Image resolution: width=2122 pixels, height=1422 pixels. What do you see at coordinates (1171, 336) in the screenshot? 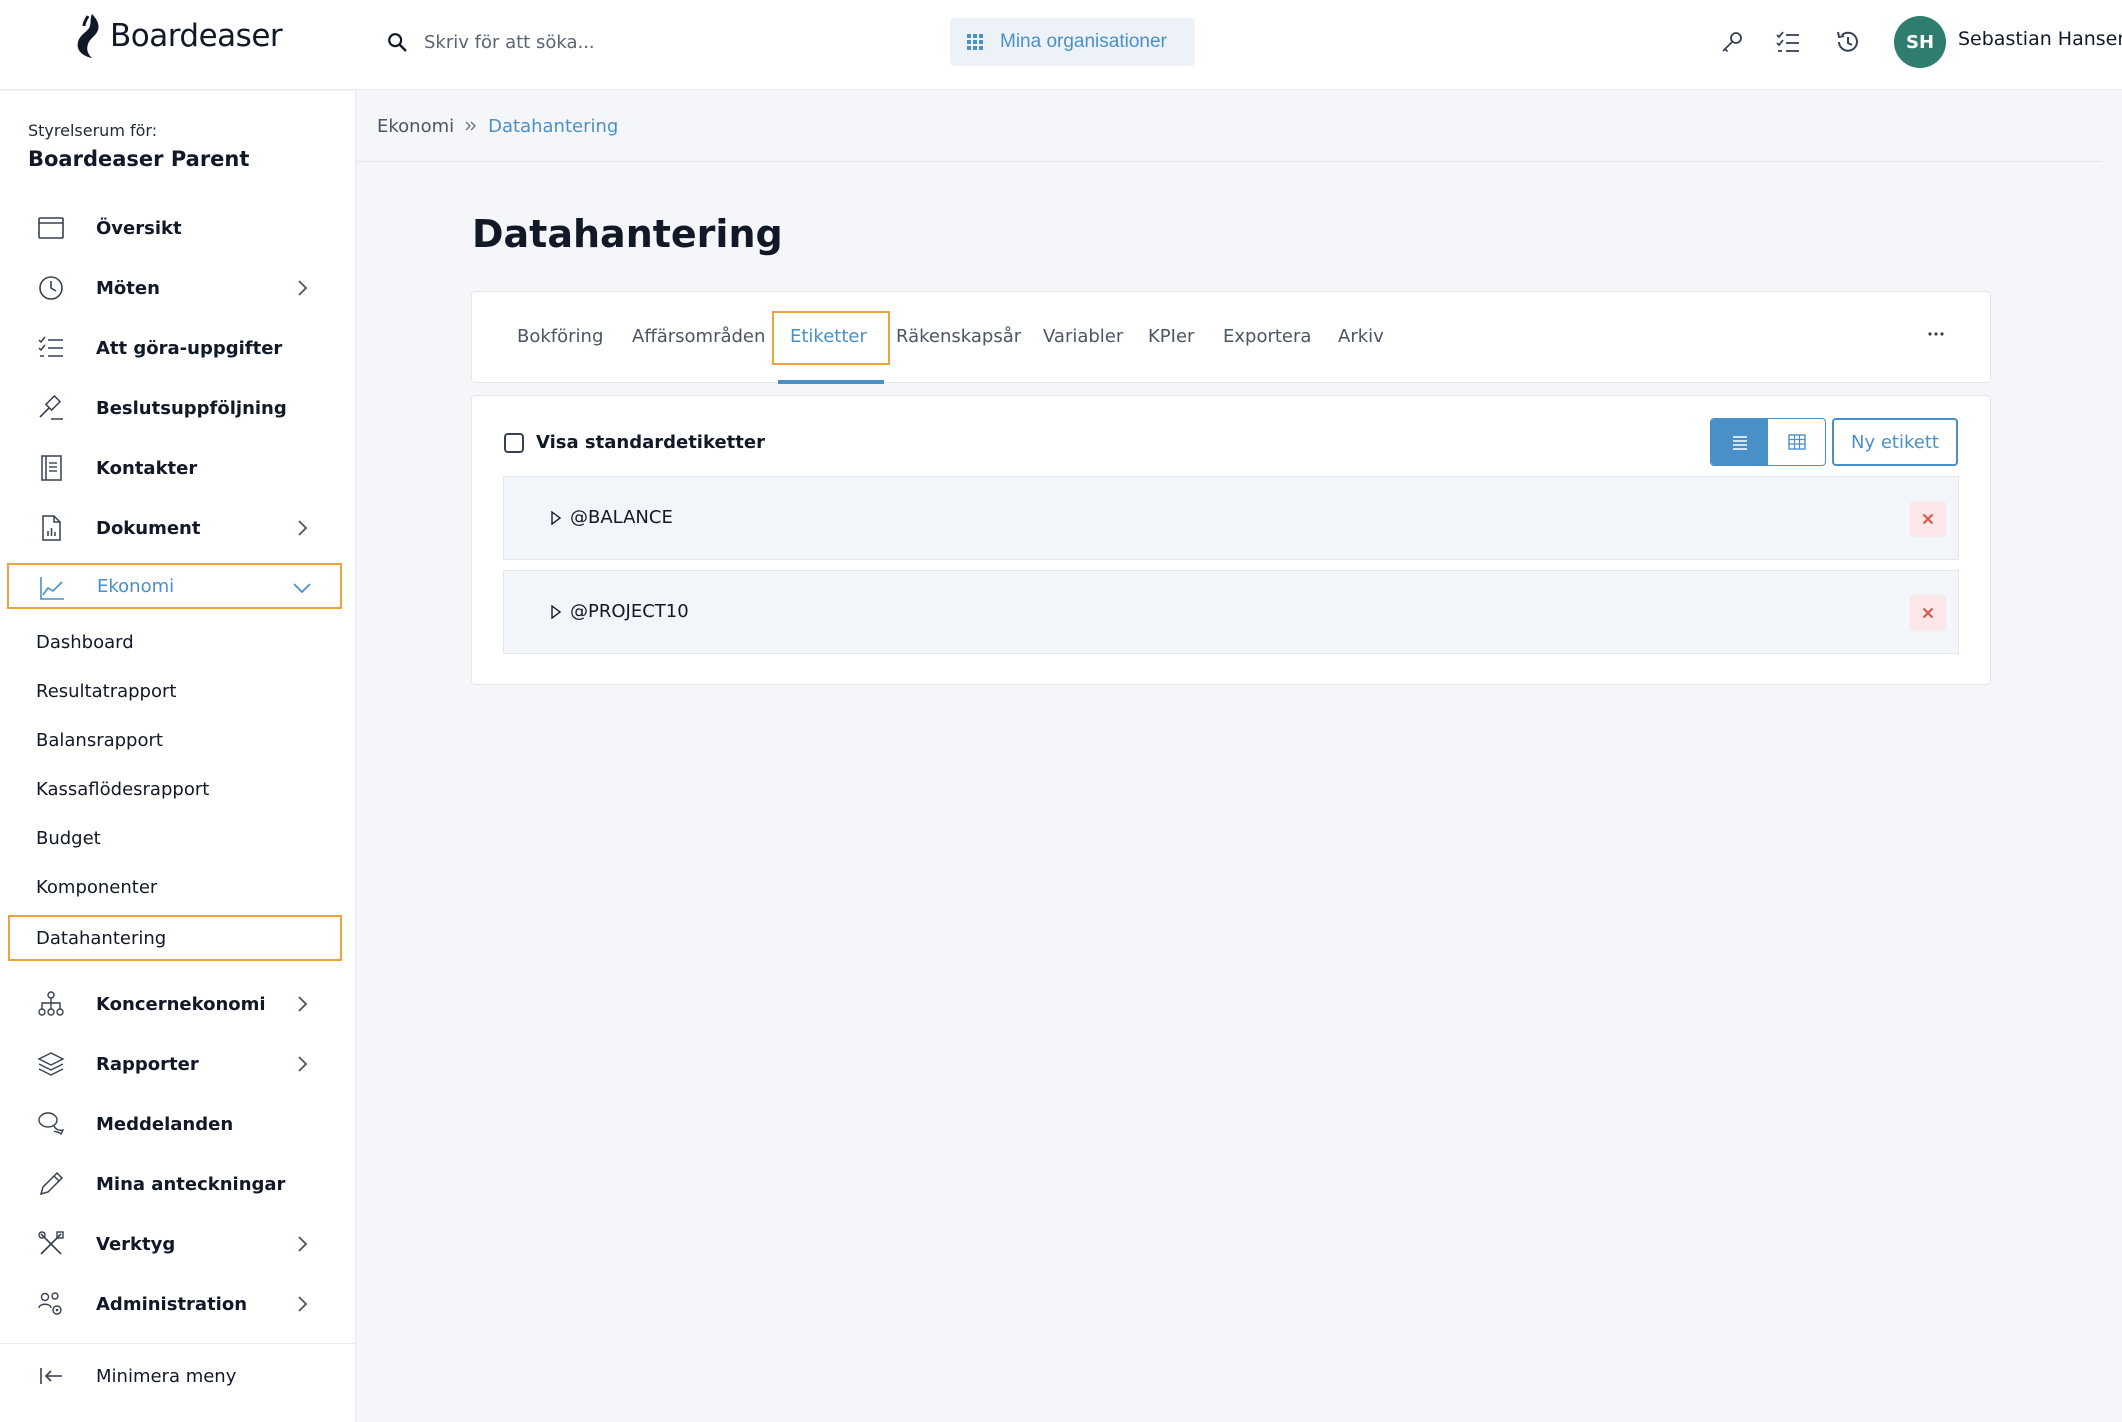
I see `tab-kpier: KPIer` at bounding box center [1171, 336].